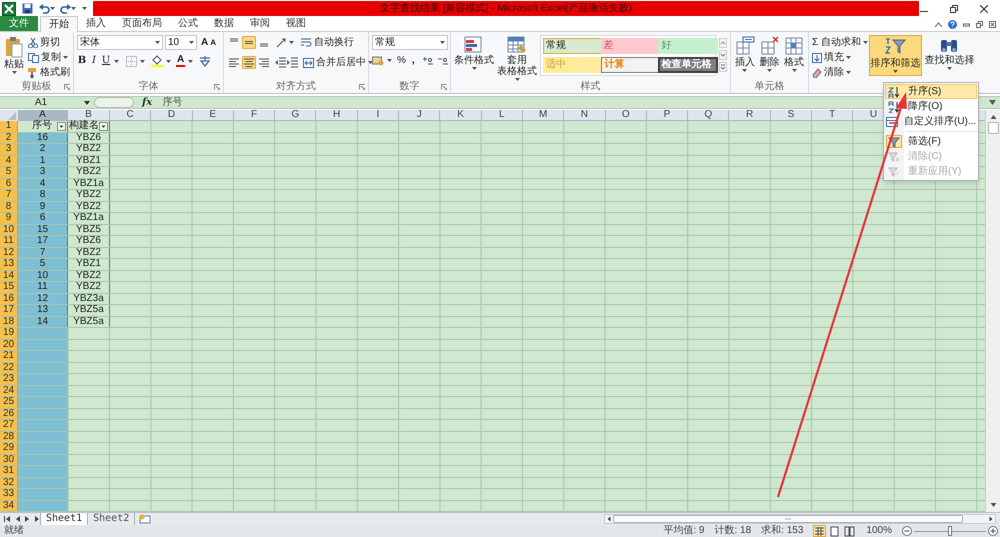 Image resolution: width=1000 pixels, height=537 pixels. Describe the element at coordinates (9, 505) in the screenshot. I see `row-header: 34` at that location.